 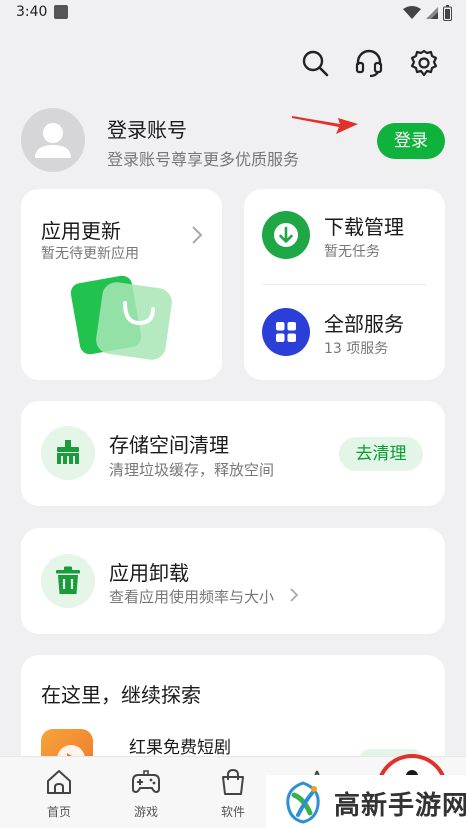 What do you see at coordinates (192, 597) in the screenshot?
I see `app-uninstall-subtitle: 查看应用使用频率与大小` at bounding box center [192, 597].